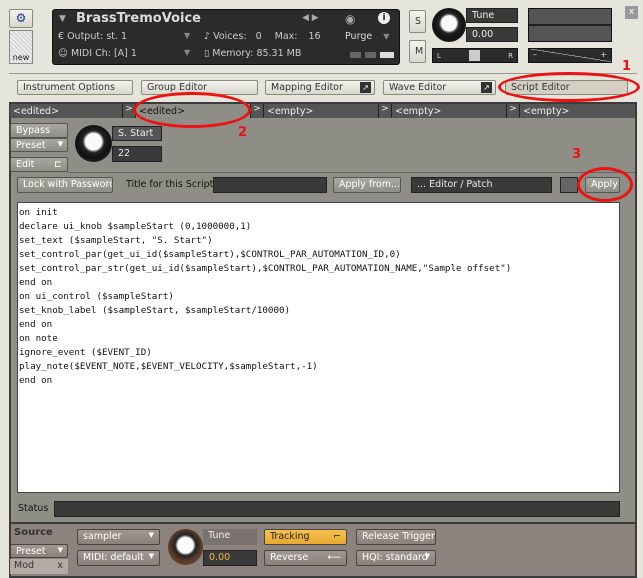  I want to click on annotation-number-1: 1, so click(627, 66).